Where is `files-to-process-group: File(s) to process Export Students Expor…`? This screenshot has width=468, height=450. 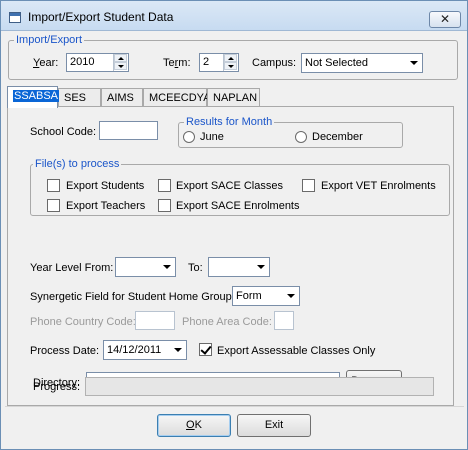 files-to-process-group: File(s) to process Export Students Expor… is located at coordinates (240, 187).